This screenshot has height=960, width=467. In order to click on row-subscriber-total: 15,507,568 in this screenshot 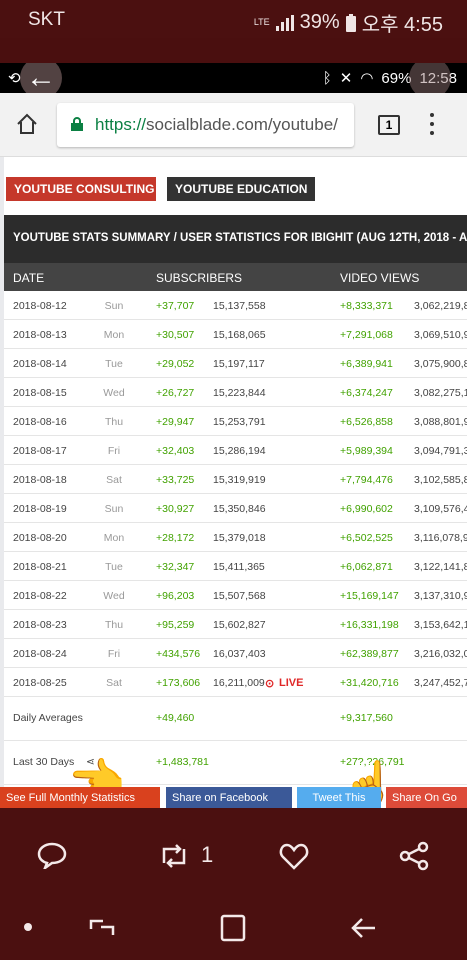, I will do `click(239, 596)`.